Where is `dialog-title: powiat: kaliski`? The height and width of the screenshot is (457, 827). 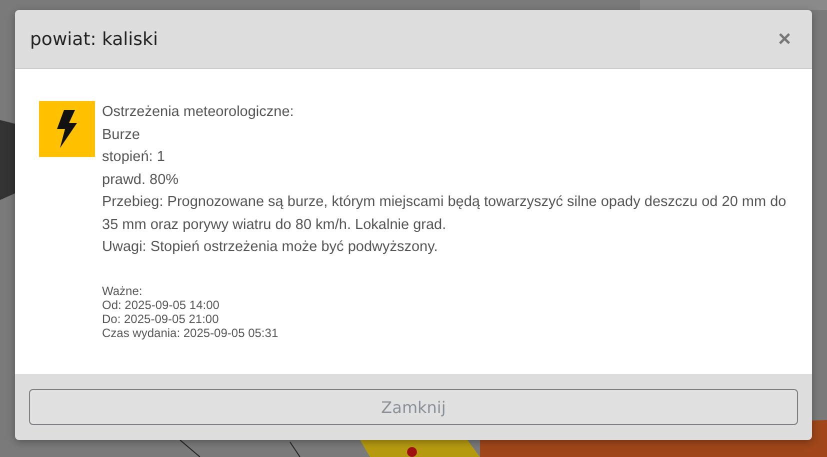
dialog-title: powiat: kaliski is located at coordinates (94, 39).